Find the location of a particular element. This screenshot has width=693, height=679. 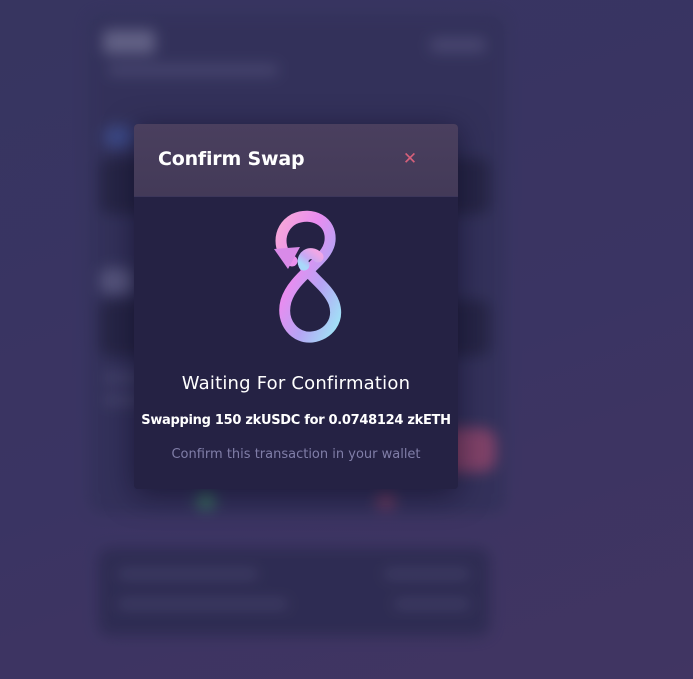

close-icon: ✕ is located at coordinates (410, 159).